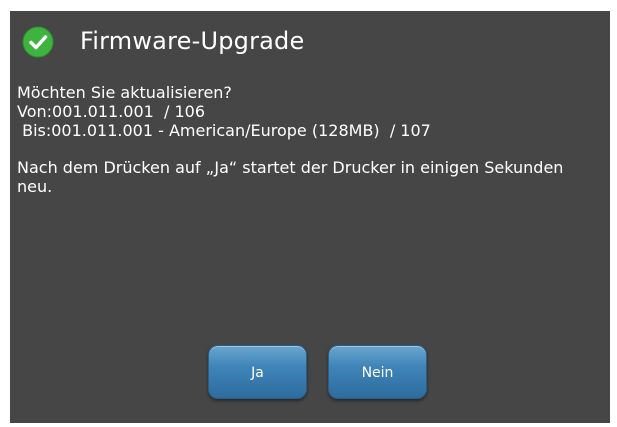  What do you see at coordinates (377, 372) in the screenshot?
I see `no-button: Nein` at bounding box center [377, 372].